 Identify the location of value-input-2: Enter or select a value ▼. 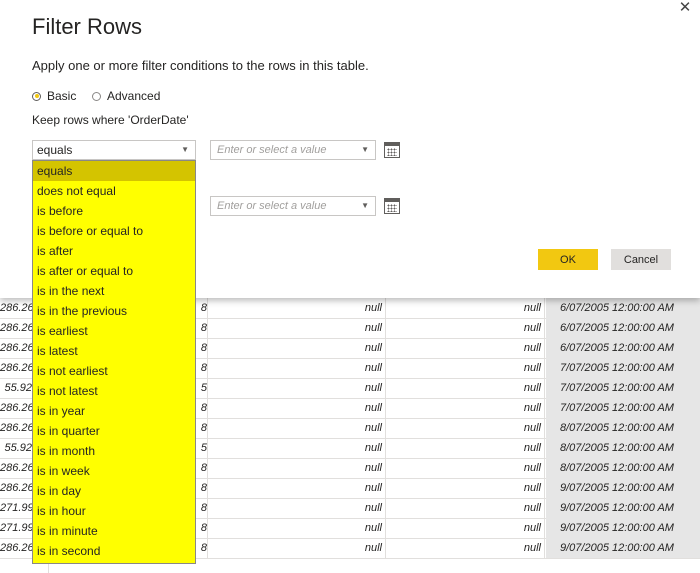
(293, 206).